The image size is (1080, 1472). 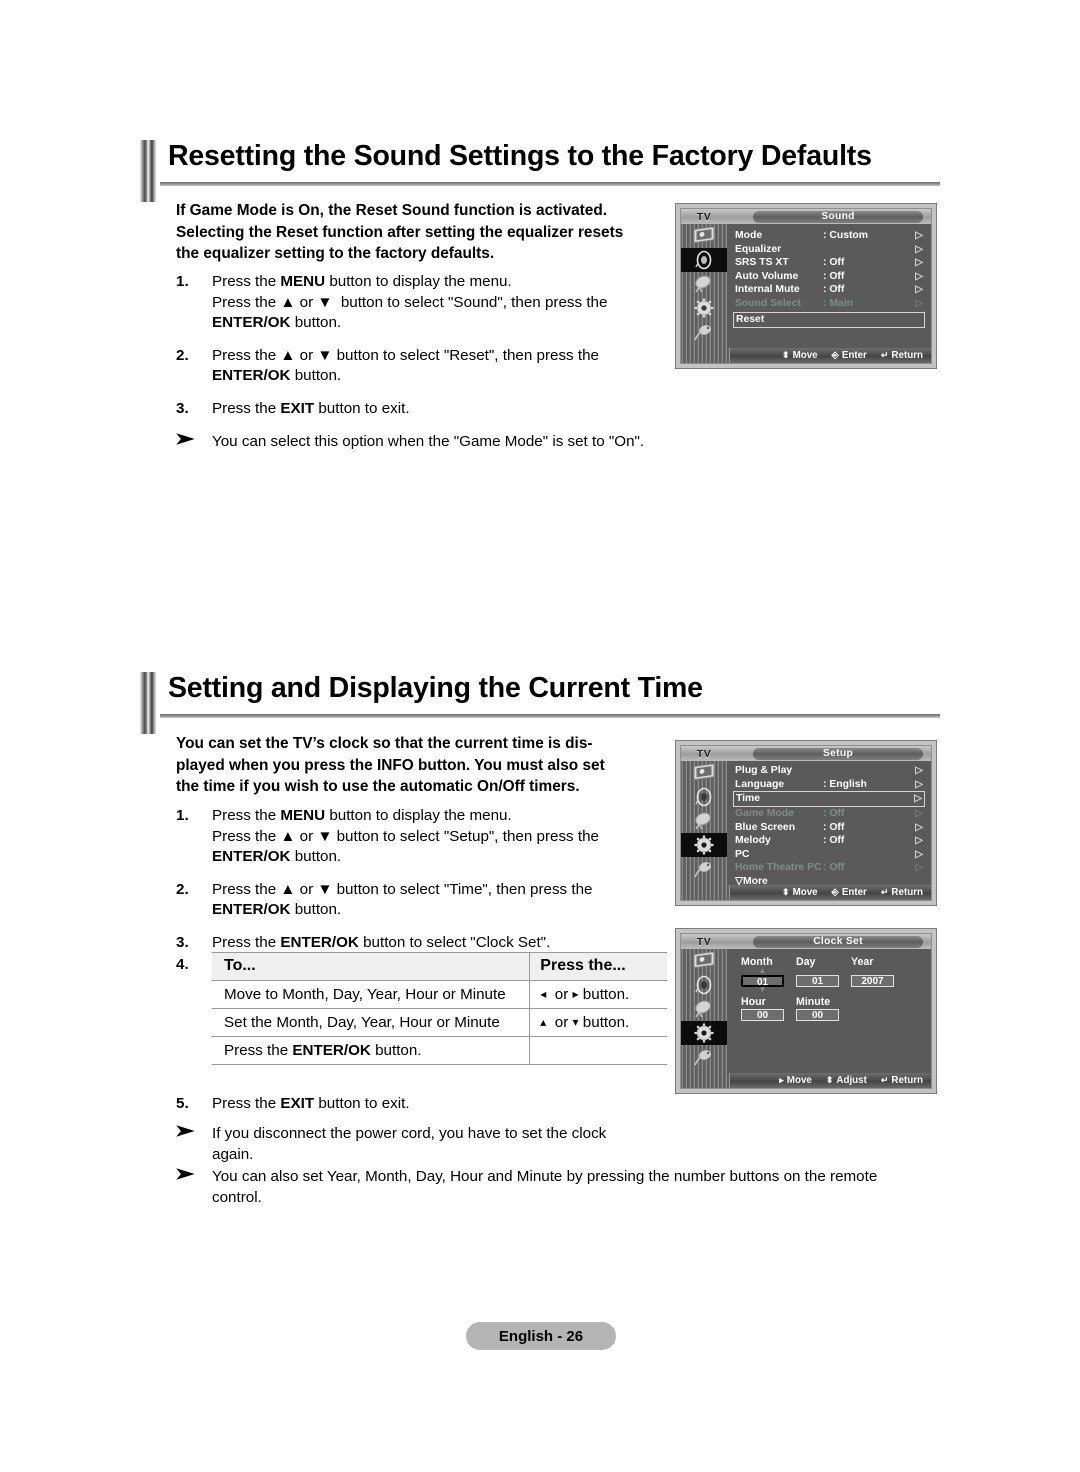 What do you see at coordinates (907, 355) in the screenshot?
I see `osd-footer-label: Return` at bounding box center [907, 355].